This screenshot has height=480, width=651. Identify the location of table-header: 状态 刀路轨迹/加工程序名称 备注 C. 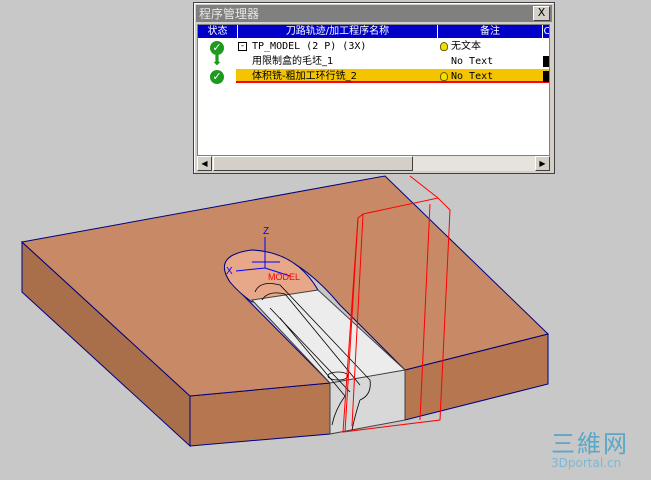
(373, 31).